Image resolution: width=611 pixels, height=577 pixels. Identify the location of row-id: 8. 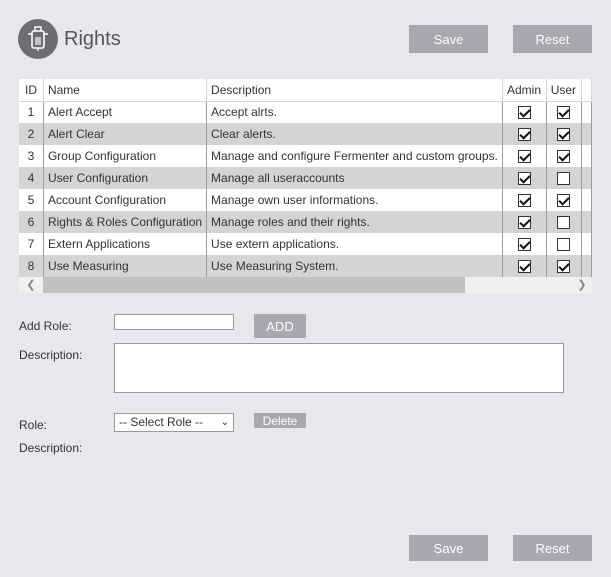
(31, 266).